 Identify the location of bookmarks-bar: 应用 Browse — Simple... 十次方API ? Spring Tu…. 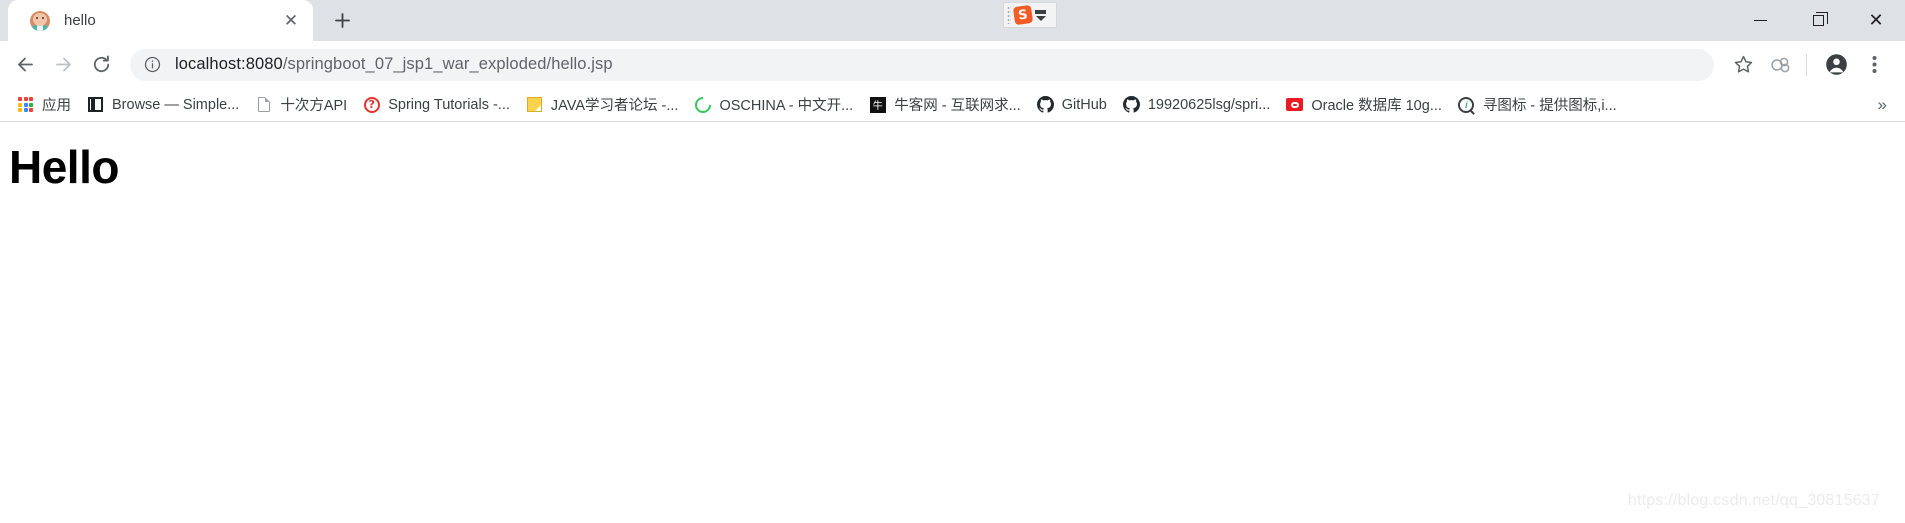
(952, 105).